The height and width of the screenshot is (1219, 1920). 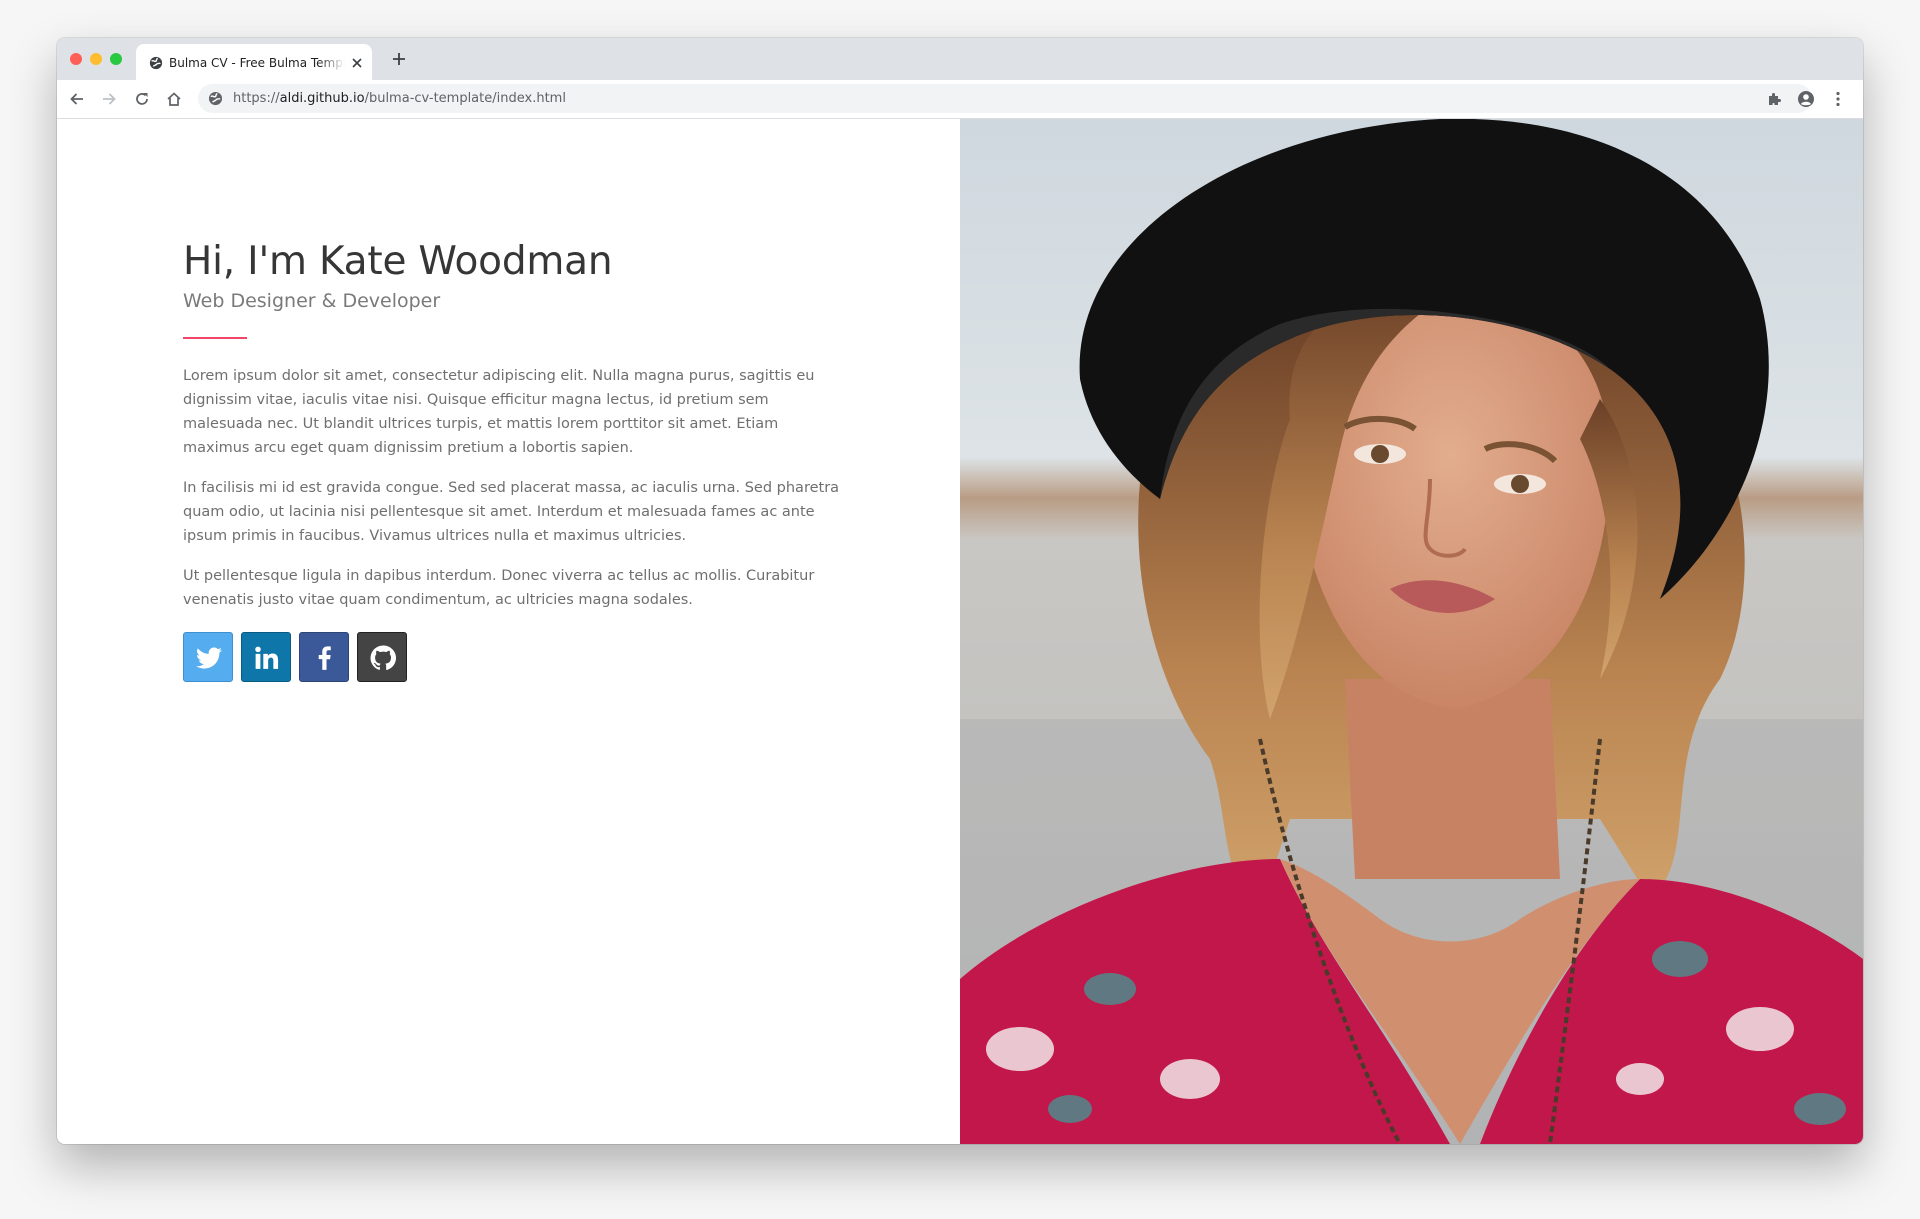 What do you see at coordinates (174, 99) in the screenshot?
I see `home-icon` at bounding box center [174, 99].